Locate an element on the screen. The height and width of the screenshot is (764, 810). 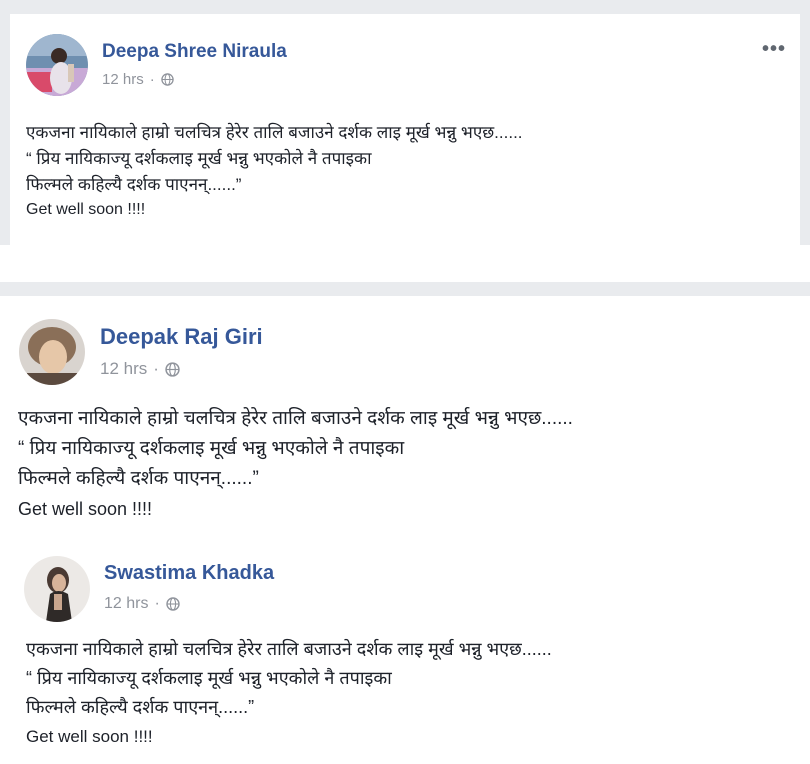
feed-gap-right is located at coordinates (805, 122).